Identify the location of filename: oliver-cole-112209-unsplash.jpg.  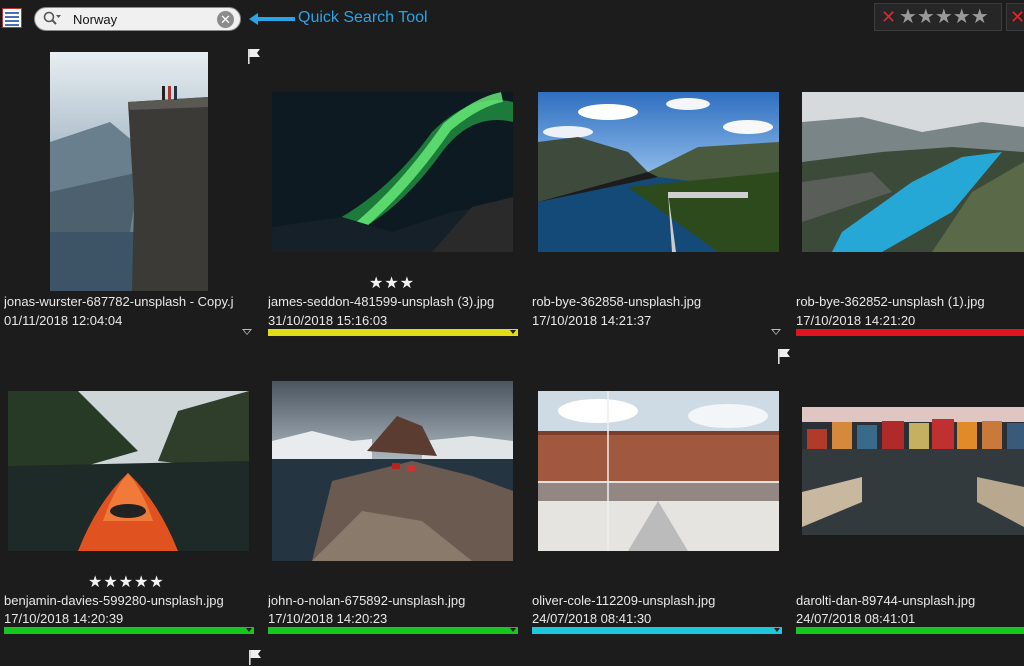
(624, 600).